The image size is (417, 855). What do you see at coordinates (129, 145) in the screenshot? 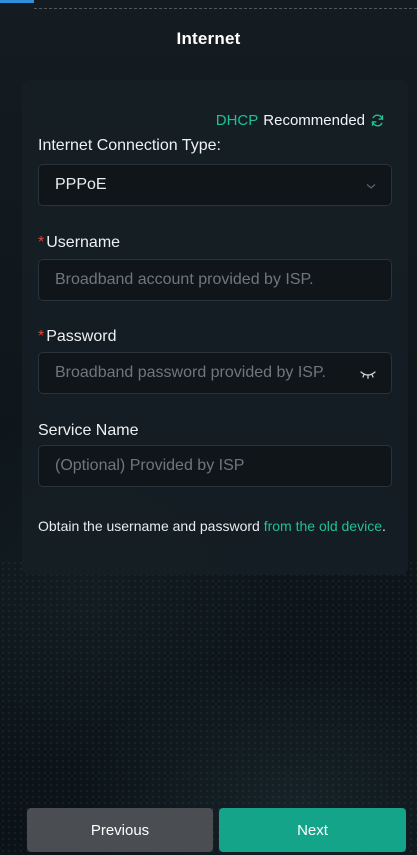
I see `connection-type-label: Internet Connection Type:` at bounding box center [129, 145].